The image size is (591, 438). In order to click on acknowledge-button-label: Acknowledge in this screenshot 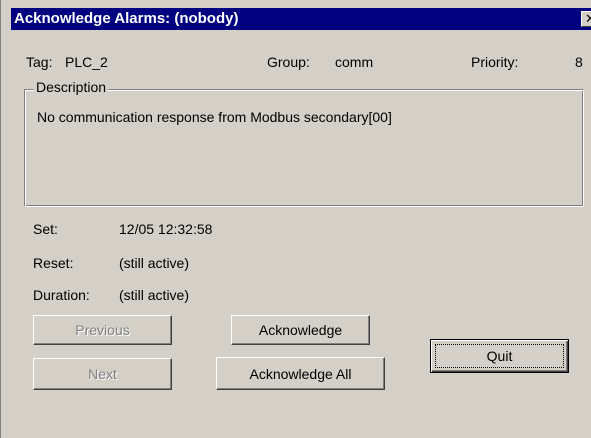, I will do `click(300, 330)`.